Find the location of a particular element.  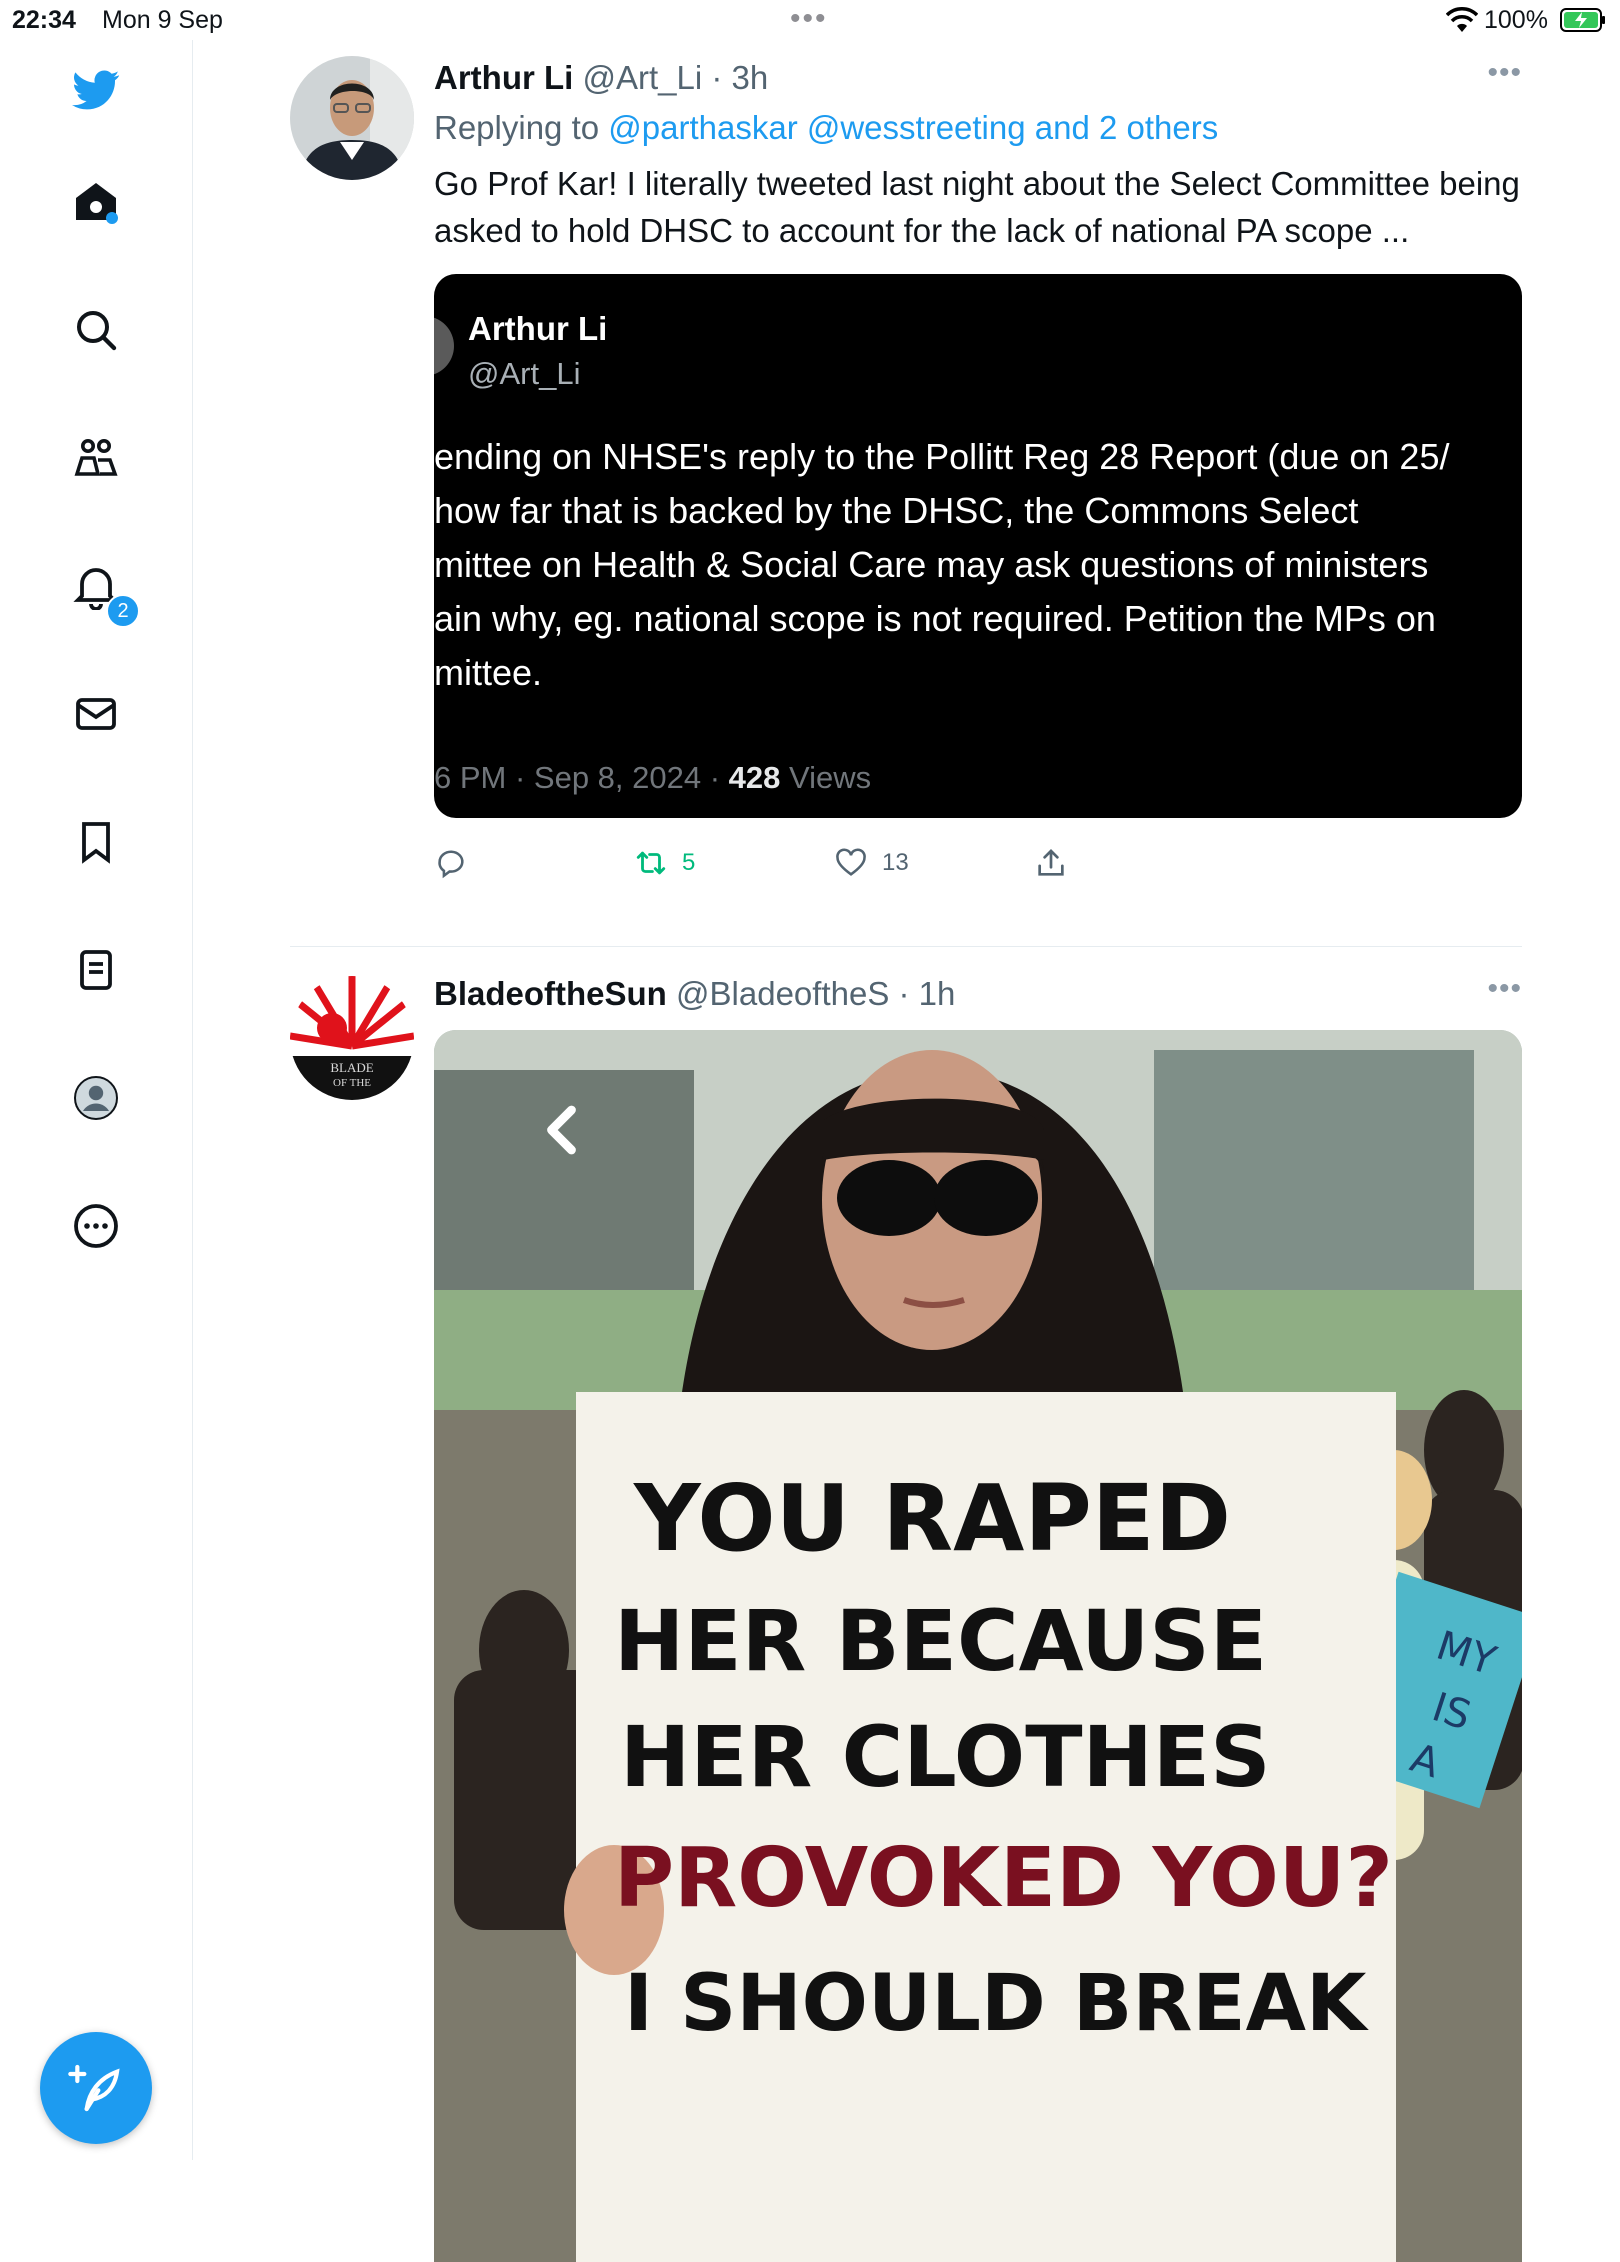

nav-search is located at coordinates (96, 330).